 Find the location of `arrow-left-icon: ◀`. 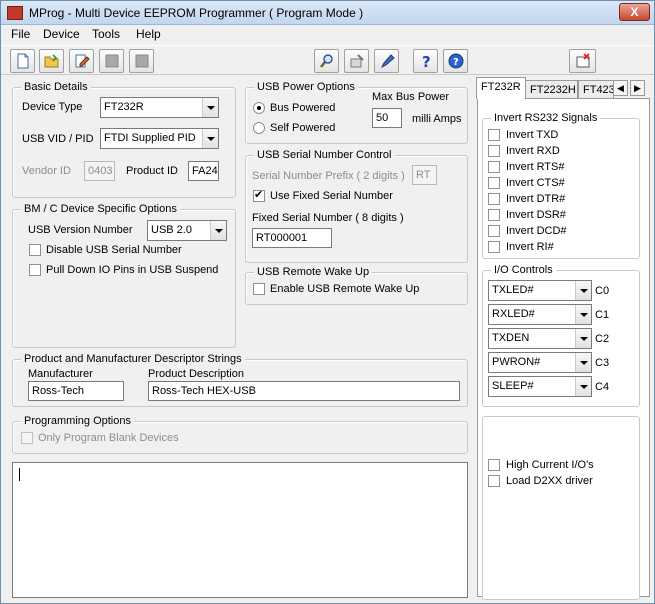

arrow-left-icon: ◀ is located at coordinates (620, 88).